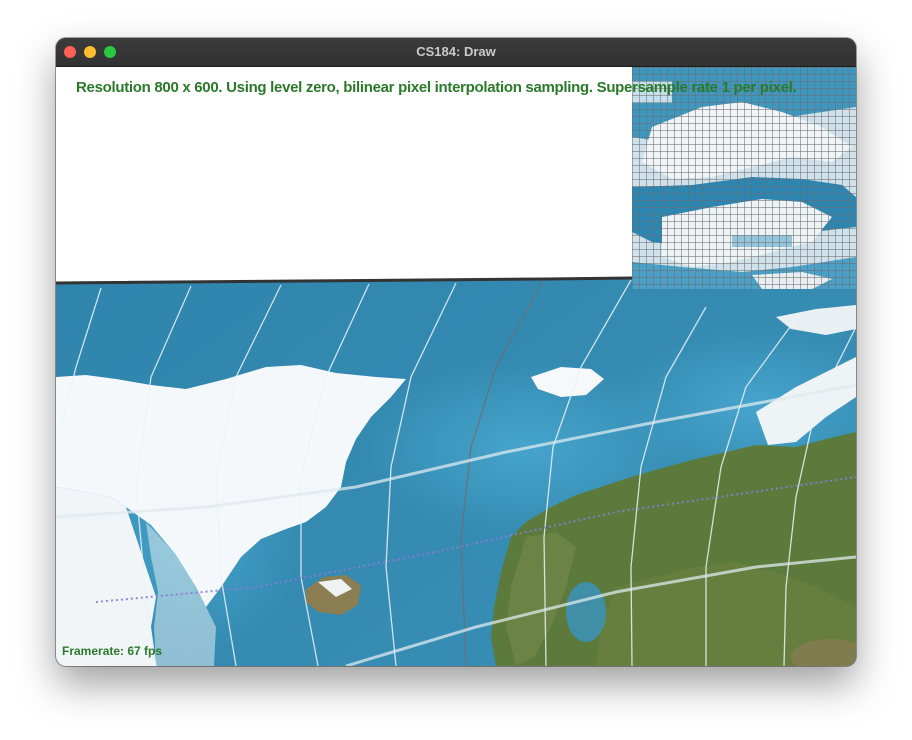  Describe the element at coordinates (112, 651) in the screenshot. I see `framerate-text: Framerate: 67 fps` at that location.